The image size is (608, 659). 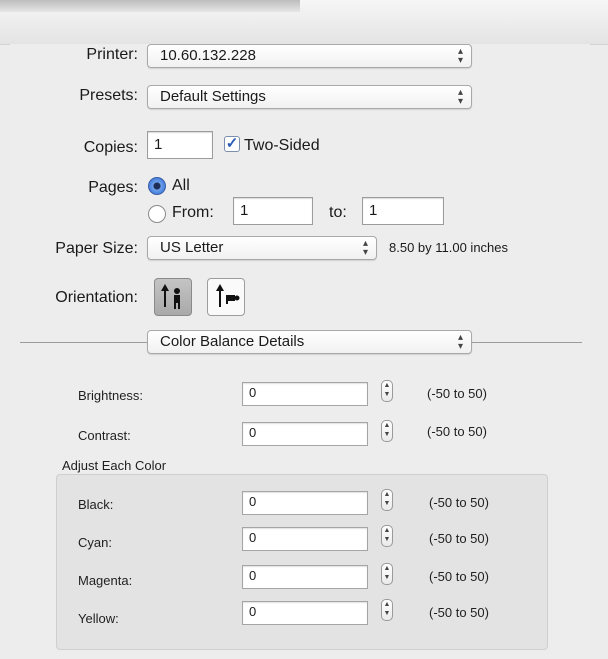 I want to click on color-stepper-yellow: ▲ ▼, so click(x=387, y=610).